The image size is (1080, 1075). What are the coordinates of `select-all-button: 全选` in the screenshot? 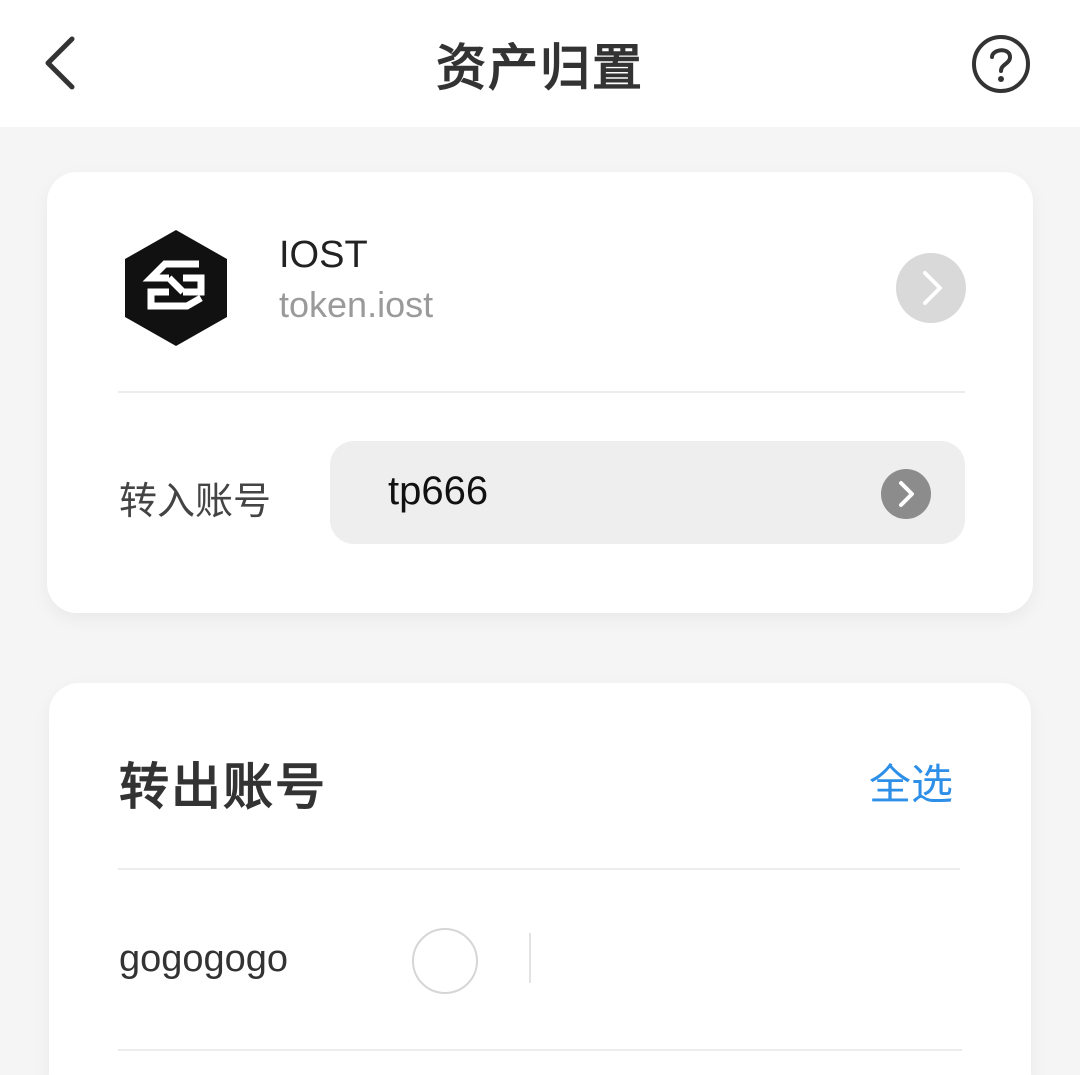 It's located at (911, 781).